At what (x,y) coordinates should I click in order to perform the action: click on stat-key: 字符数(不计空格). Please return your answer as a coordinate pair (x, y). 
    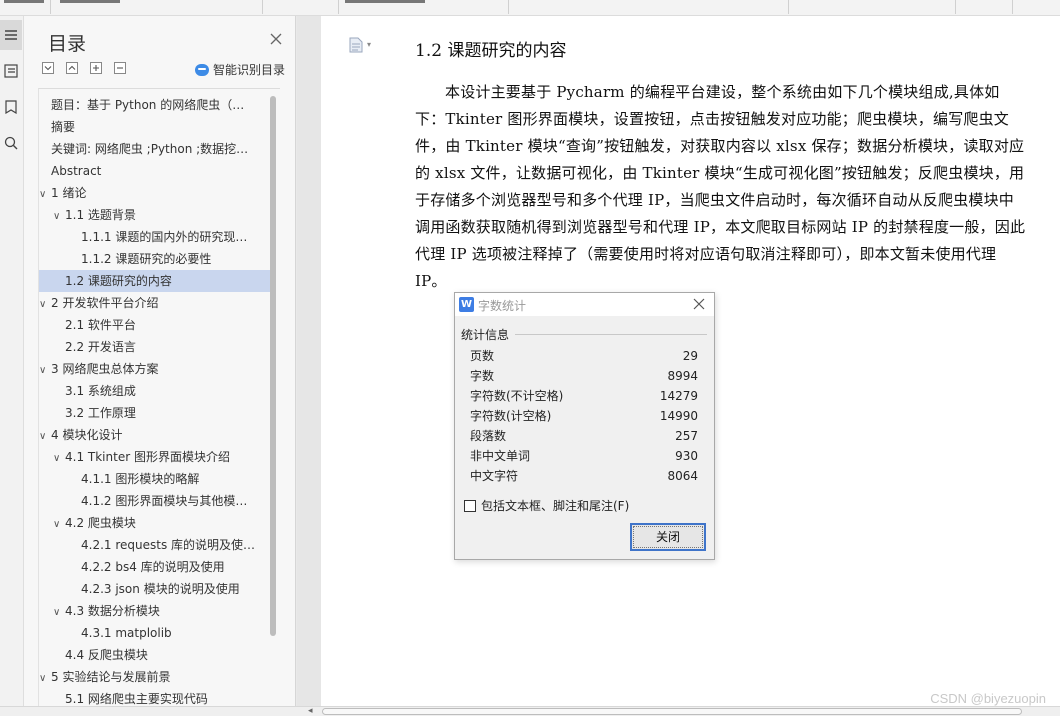
    Looking at the image, I should click on (517, 396).